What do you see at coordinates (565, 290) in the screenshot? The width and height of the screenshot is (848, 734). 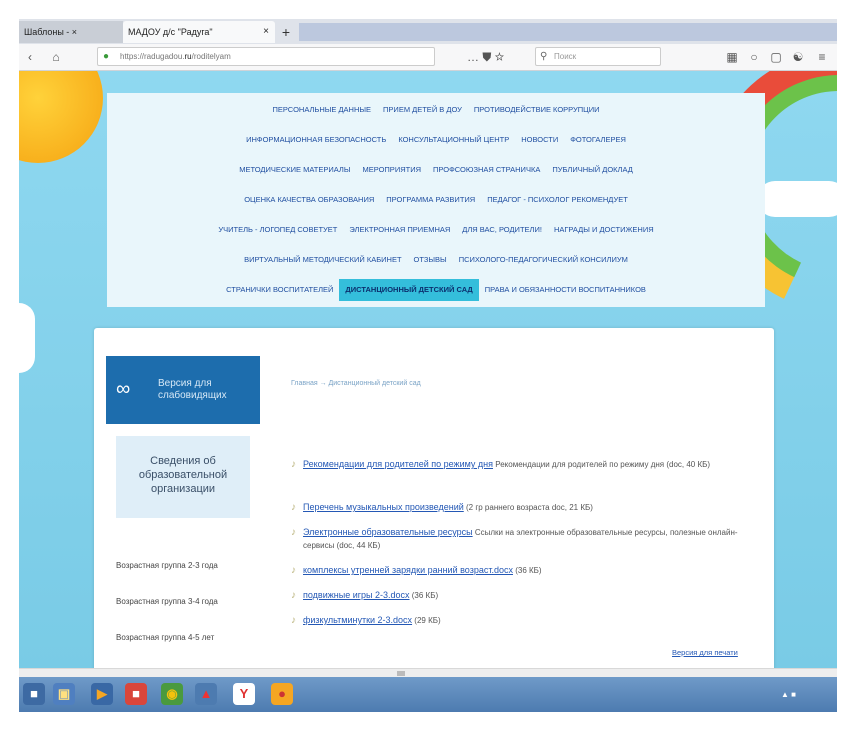 I see `menu-item: Права и обязанности воспитанников` at bounding box center [565, 290].